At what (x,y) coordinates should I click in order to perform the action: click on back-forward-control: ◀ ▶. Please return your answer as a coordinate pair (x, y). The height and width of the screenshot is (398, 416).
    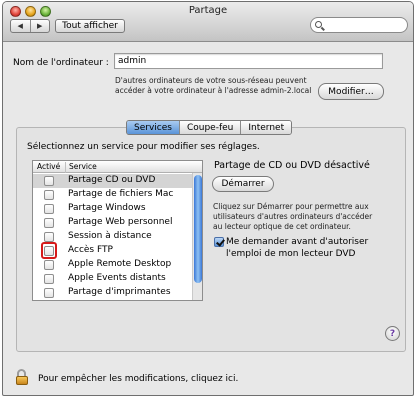
    Looking at the image, I should click on (30, 26).